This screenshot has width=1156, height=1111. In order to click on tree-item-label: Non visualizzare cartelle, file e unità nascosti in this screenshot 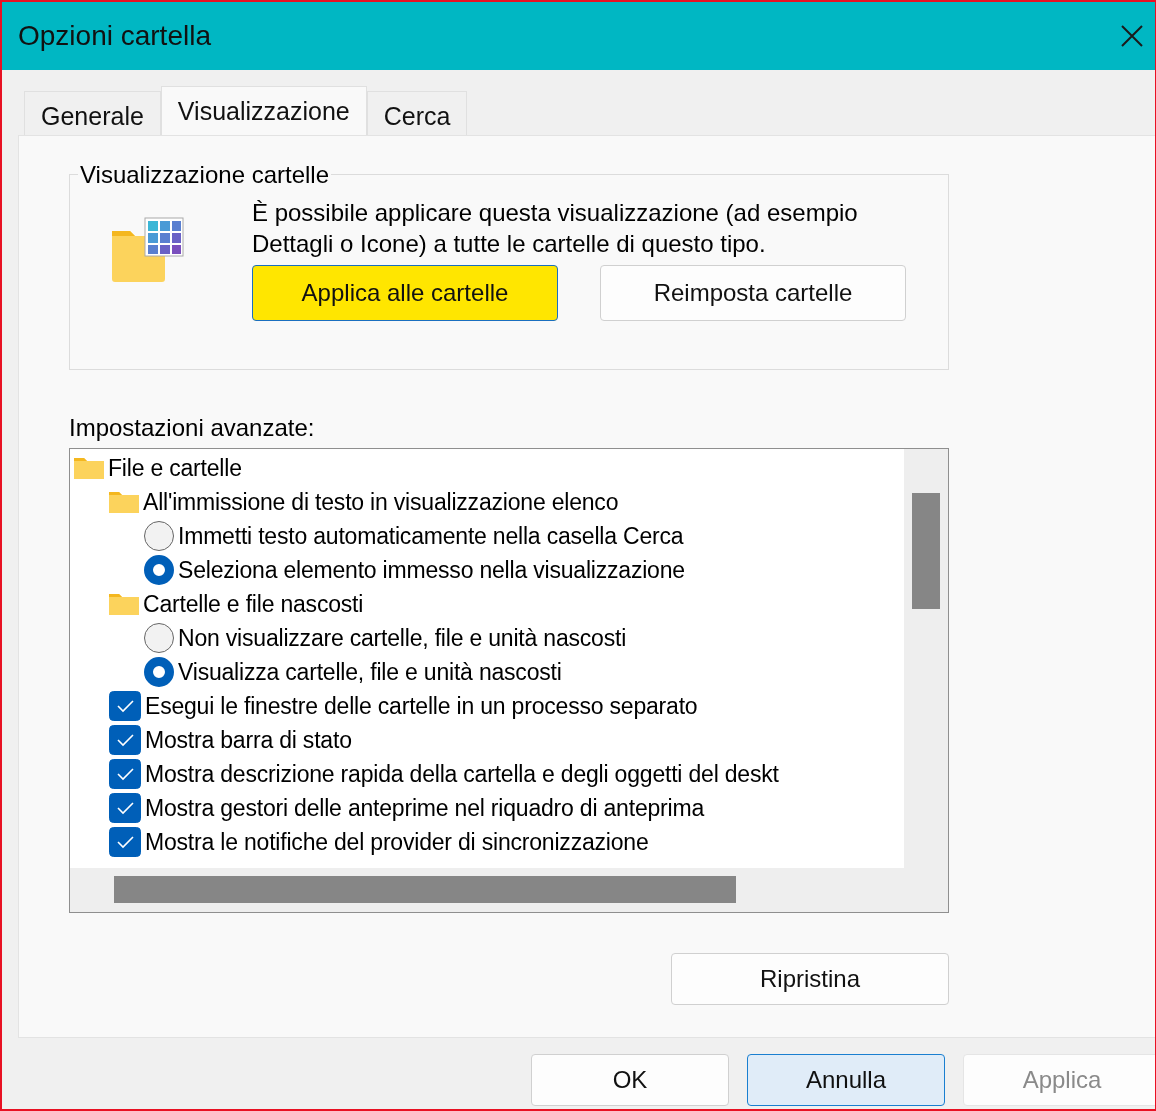, I will do `click(402, 638)`.